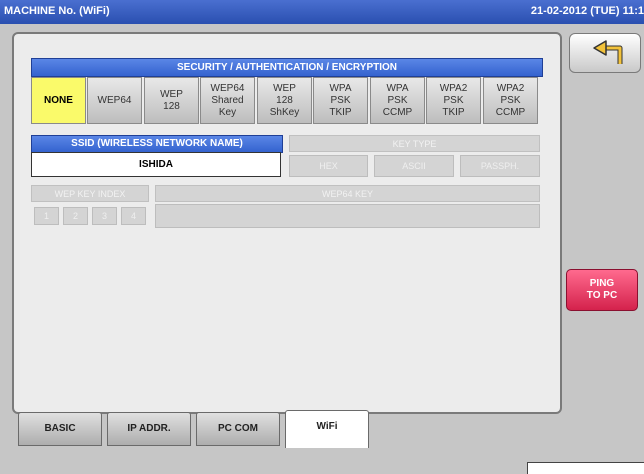 This screenshot has width=644, height=474. I want to click on security-option-wpa-psk-ccmp: WPA PSK CCMP, so click(397, 100).